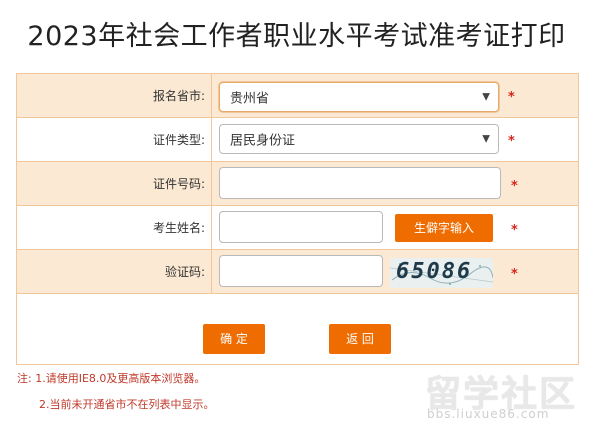  What do you see at coordinates (296, 36) in the screenshot?
I see `page-title: 2023年社会工作者职业水平考试准考证打印` at bounding box center [296, 36].